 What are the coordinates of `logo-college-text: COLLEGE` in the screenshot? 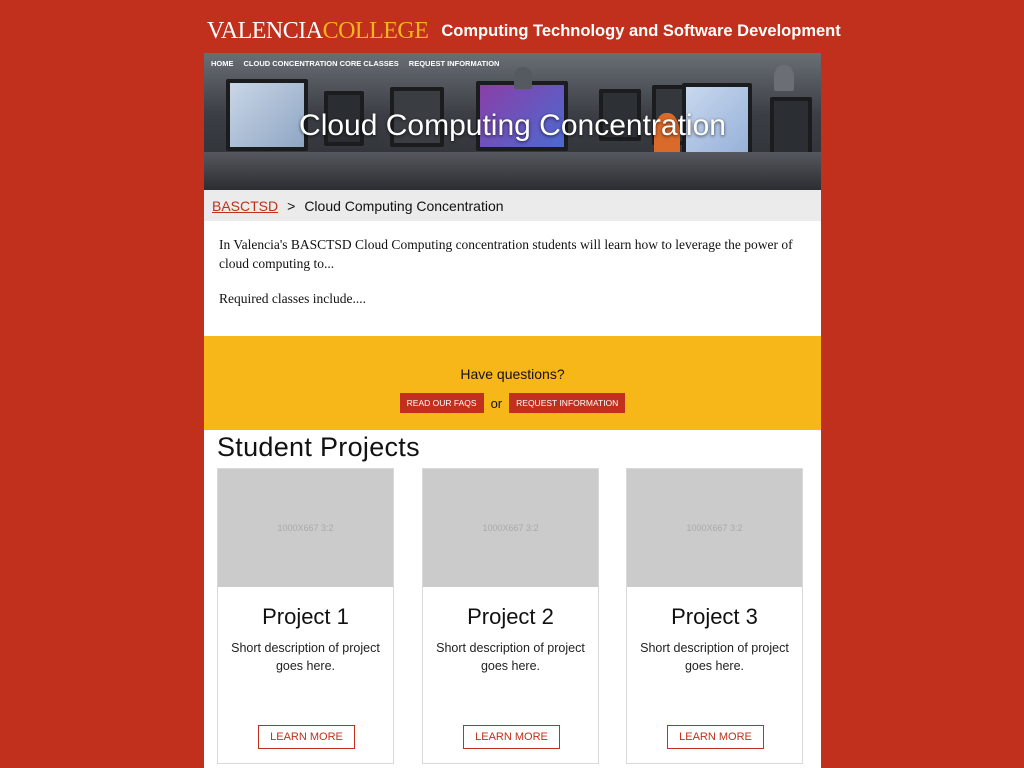 It's located at (375, 31).